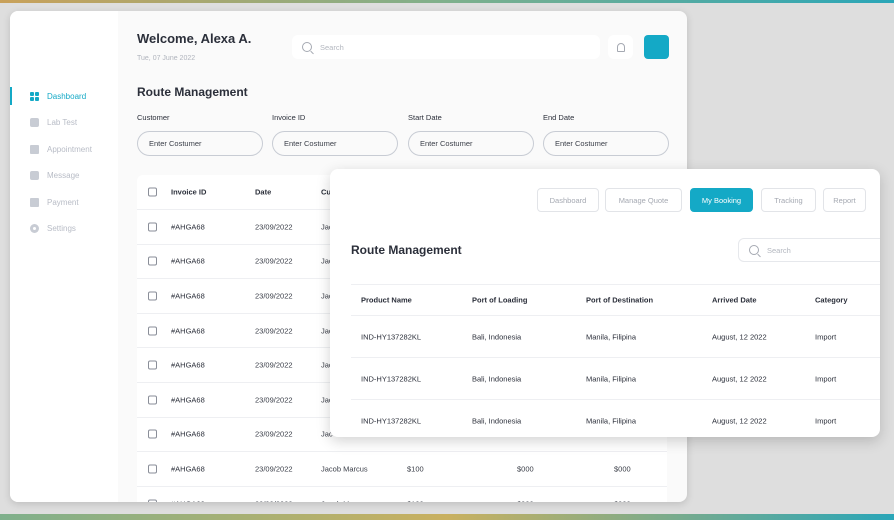 This screenshot has width=894, height=520. What do you see at coordinates (335, 143) in the screenshot?
I see `invoice-id-field: Enter Costumer` at bounding box center [335, 143].